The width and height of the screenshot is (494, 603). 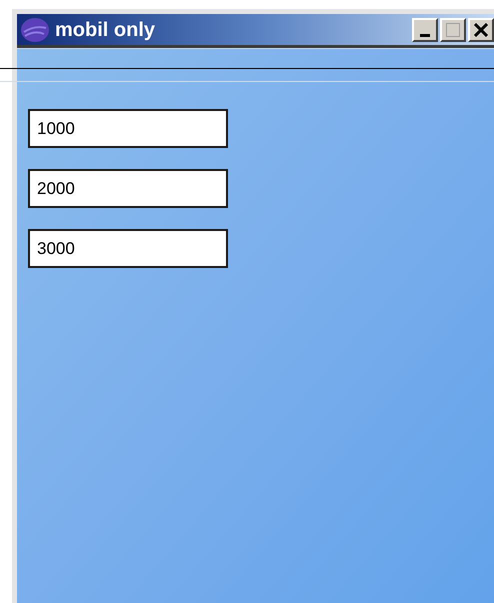 What do you see at coordinates (35, 29) in the screenshot?
I see `globe-icon` at bounding box center [35, 29].